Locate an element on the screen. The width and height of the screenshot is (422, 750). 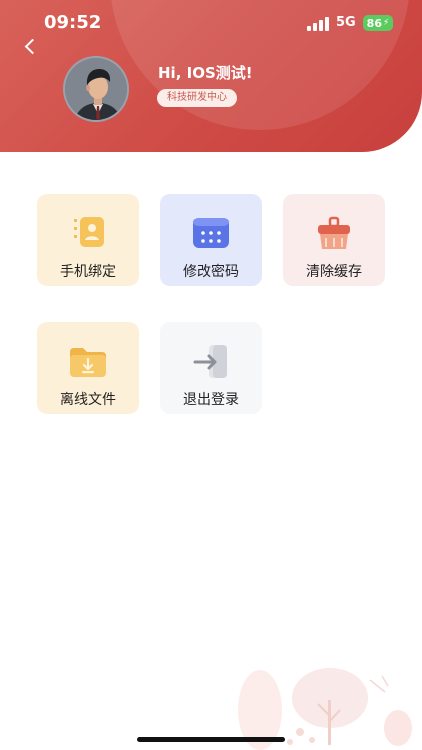
clear-cache-icon is located at coordinates (334, 234).